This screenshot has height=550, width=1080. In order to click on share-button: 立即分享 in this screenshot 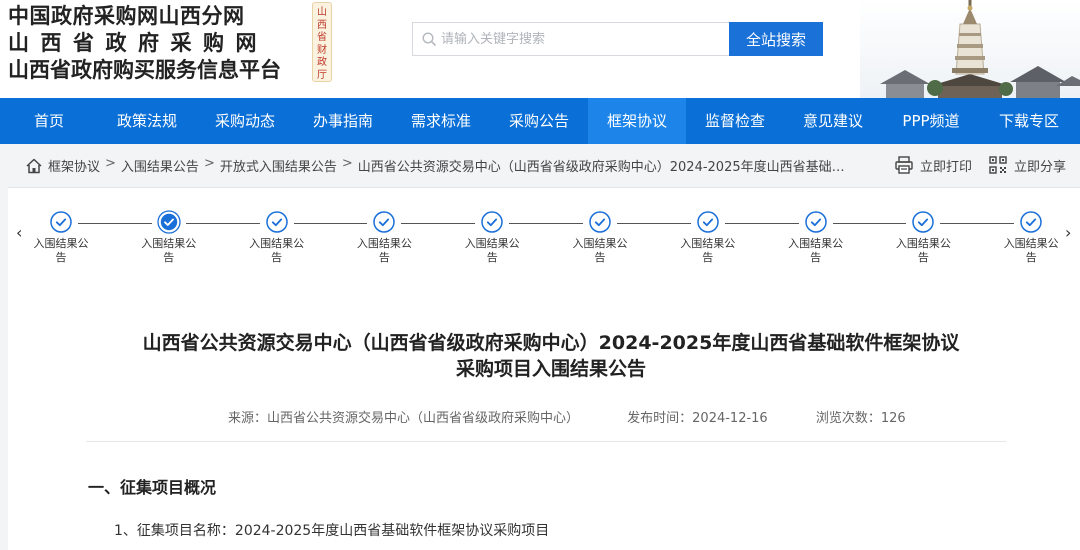, I will do `click(1027, 165)`.